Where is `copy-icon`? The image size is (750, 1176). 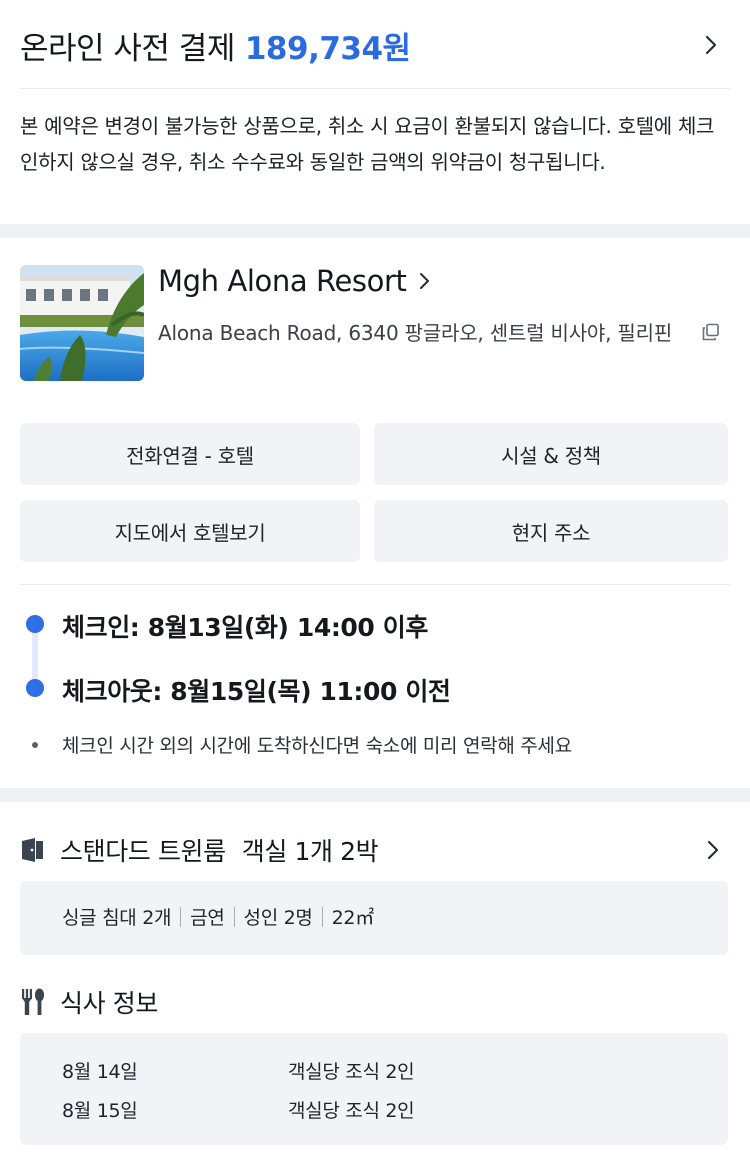 copy-icon is located at coordinates (711, 332).